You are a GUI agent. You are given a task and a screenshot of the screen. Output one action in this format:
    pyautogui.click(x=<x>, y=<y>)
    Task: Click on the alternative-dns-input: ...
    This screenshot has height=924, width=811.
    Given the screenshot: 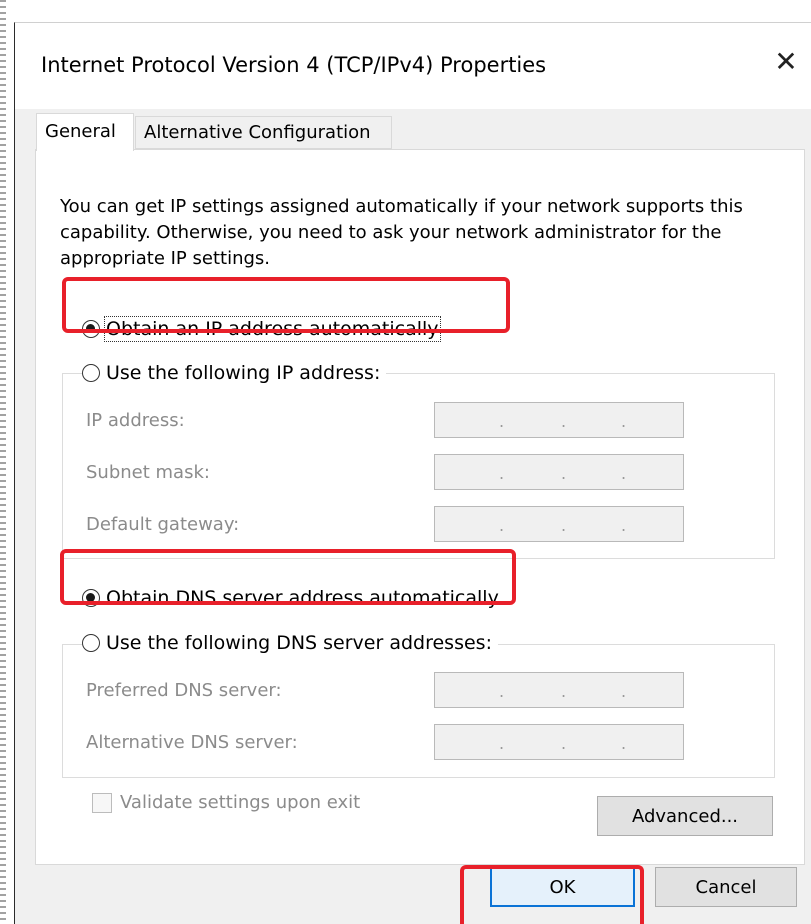 What is the action you would take?
    pyautogui.click(x=559, y=742)
    